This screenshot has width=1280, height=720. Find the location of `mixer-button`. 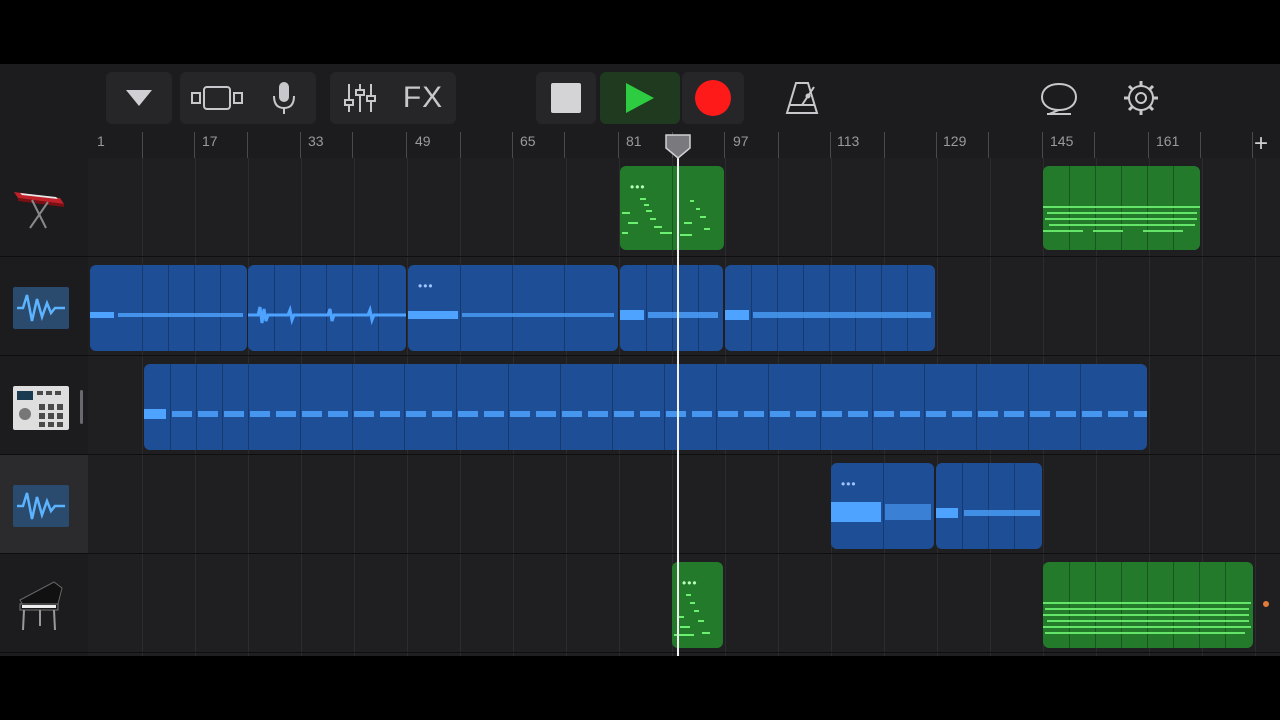

mixer-button is located at coordinates (360, 98).